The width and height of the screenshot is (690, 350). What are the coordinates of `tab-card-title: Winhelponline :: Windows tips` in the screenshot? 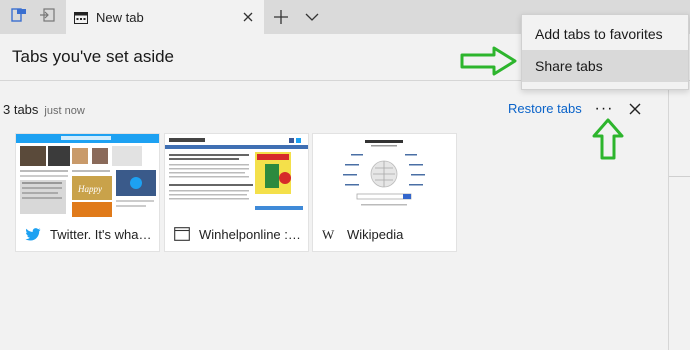 It's located at (251, 234).